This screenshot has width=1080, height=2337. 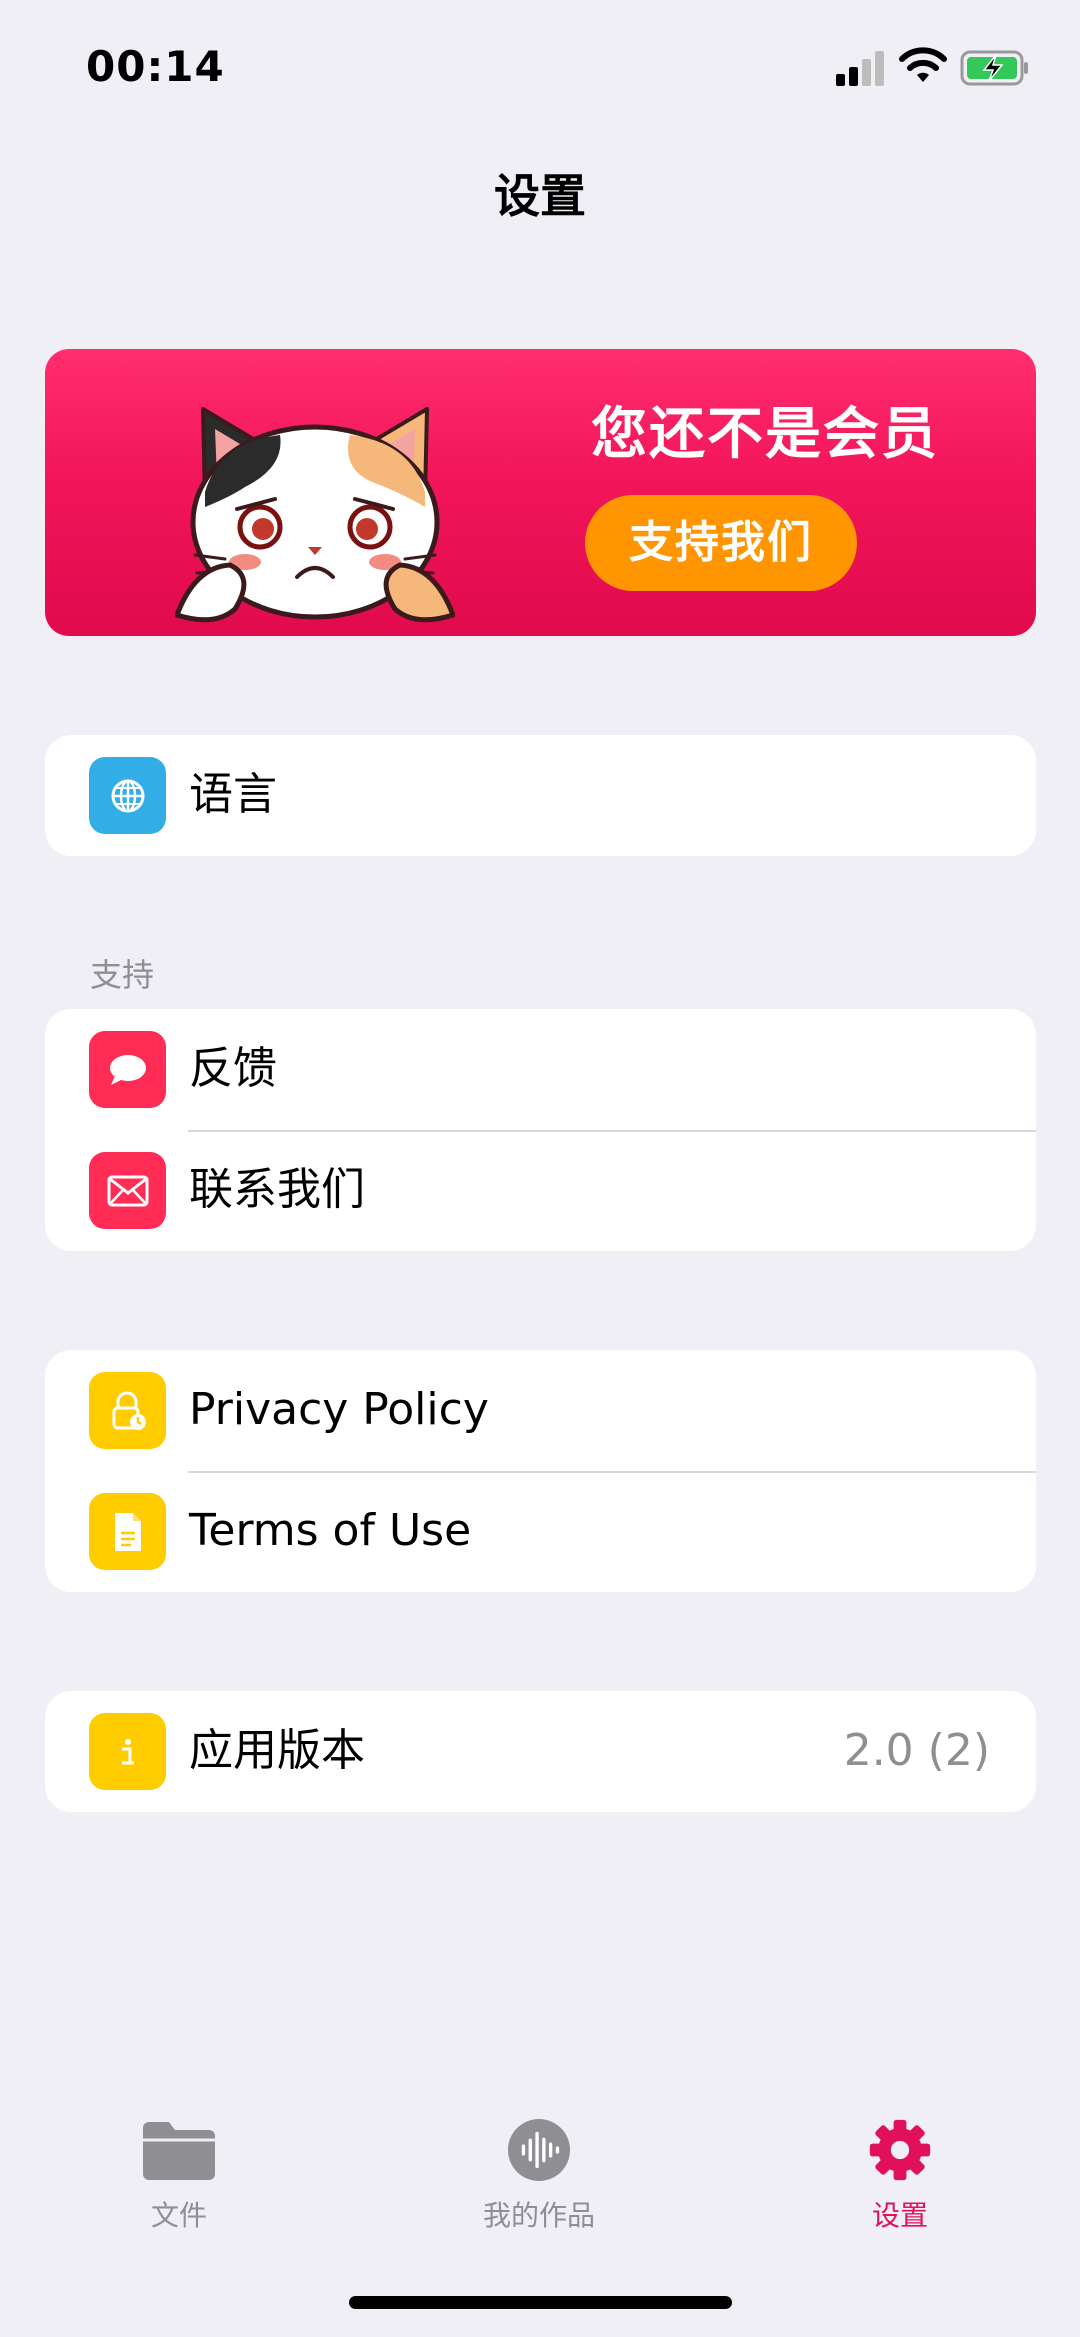 What do you see at coordinates (538, 2215) in the screenshot?
I see `tab-my-works-label: 我的作品` at bounding box center [538, 2215].